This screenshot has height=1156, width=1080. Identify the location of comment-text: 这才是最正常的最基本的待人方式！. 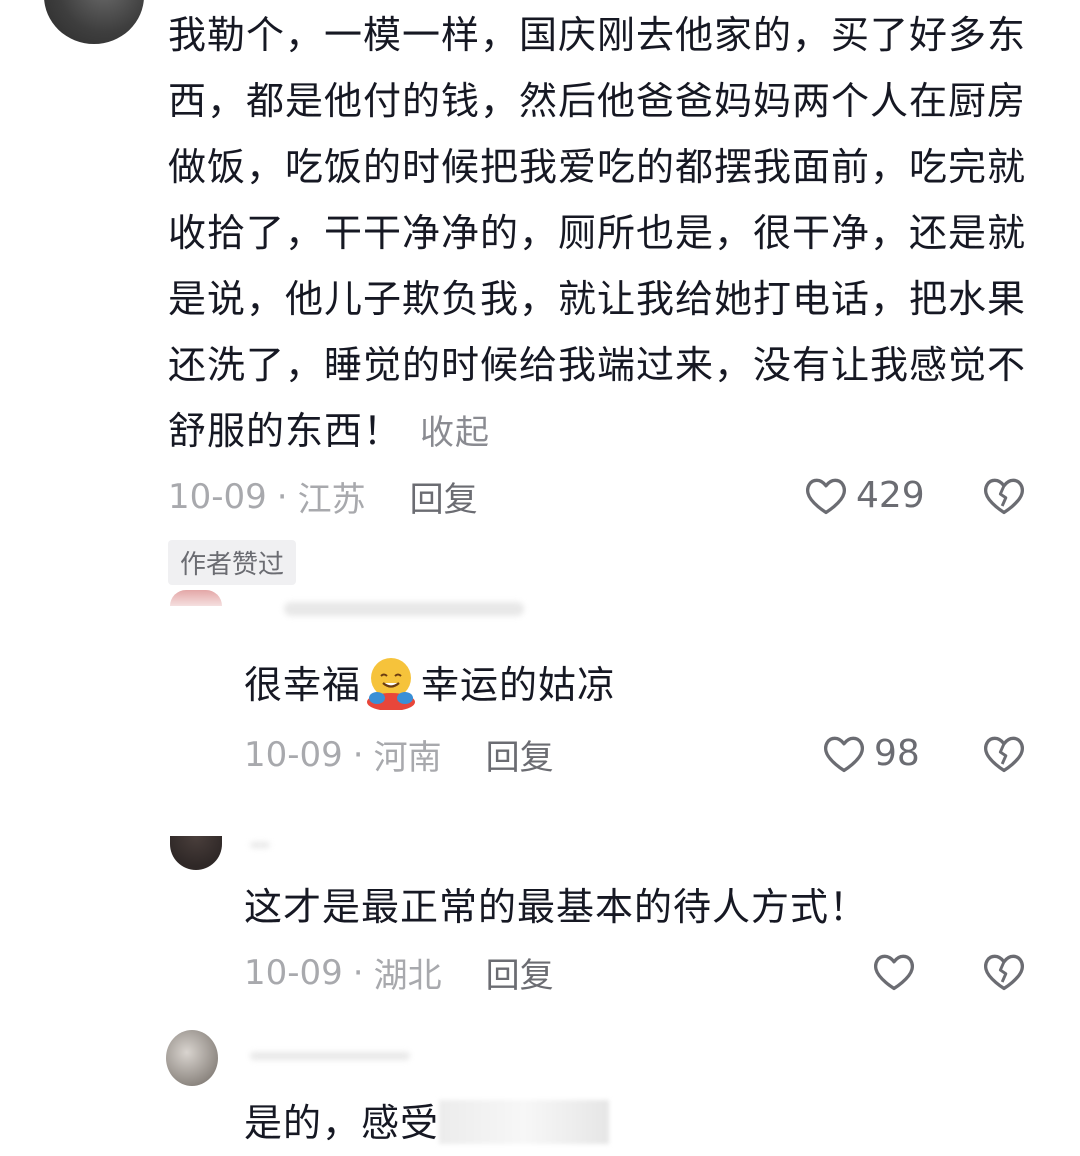
(556, 907).